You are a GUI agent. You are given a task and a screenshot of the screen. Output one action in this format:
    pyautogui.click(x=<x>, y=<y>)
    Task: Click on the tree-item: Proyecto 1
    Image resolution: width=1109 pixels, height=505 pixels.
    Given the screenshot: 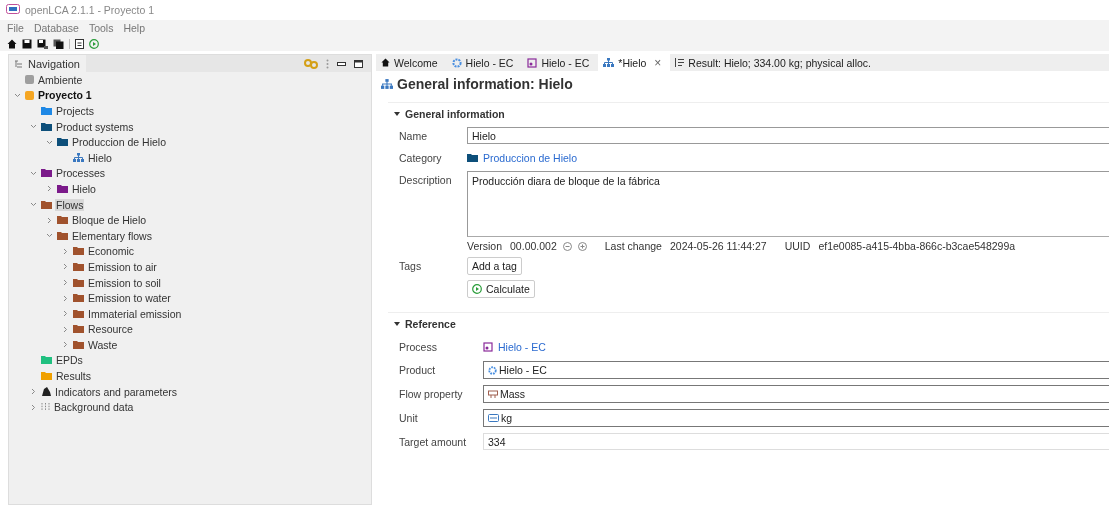 What is the action you would take?
    pyautogui.click(x=65, y=95)
    